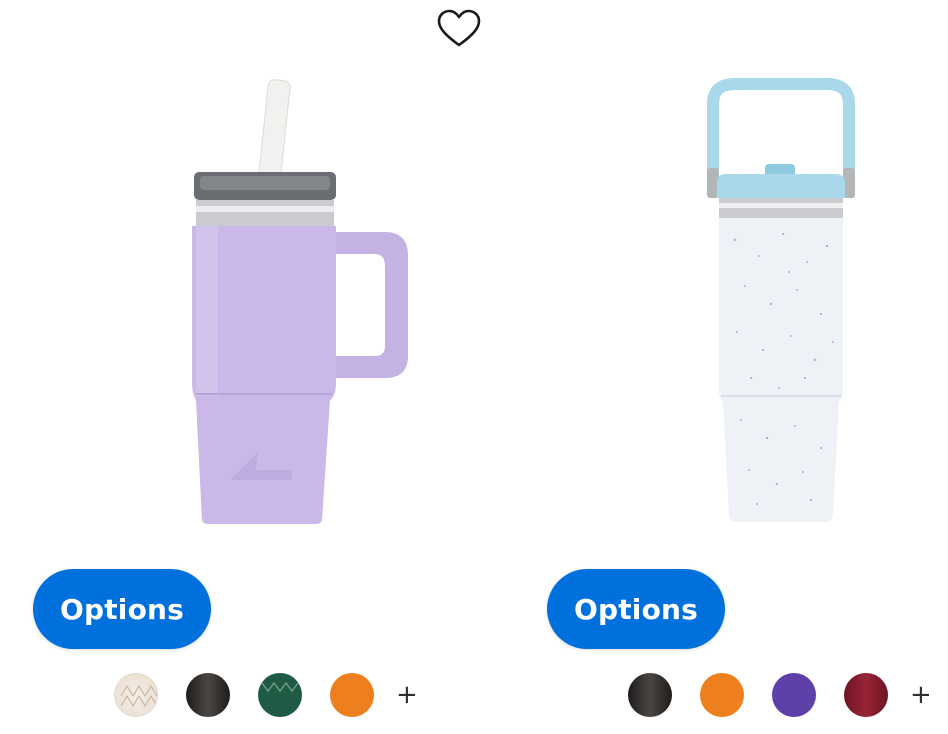  What do you see at coordinates (866, 695) in the screenshot?
I see `maroon-swatch` at bounding box center [866, 695].